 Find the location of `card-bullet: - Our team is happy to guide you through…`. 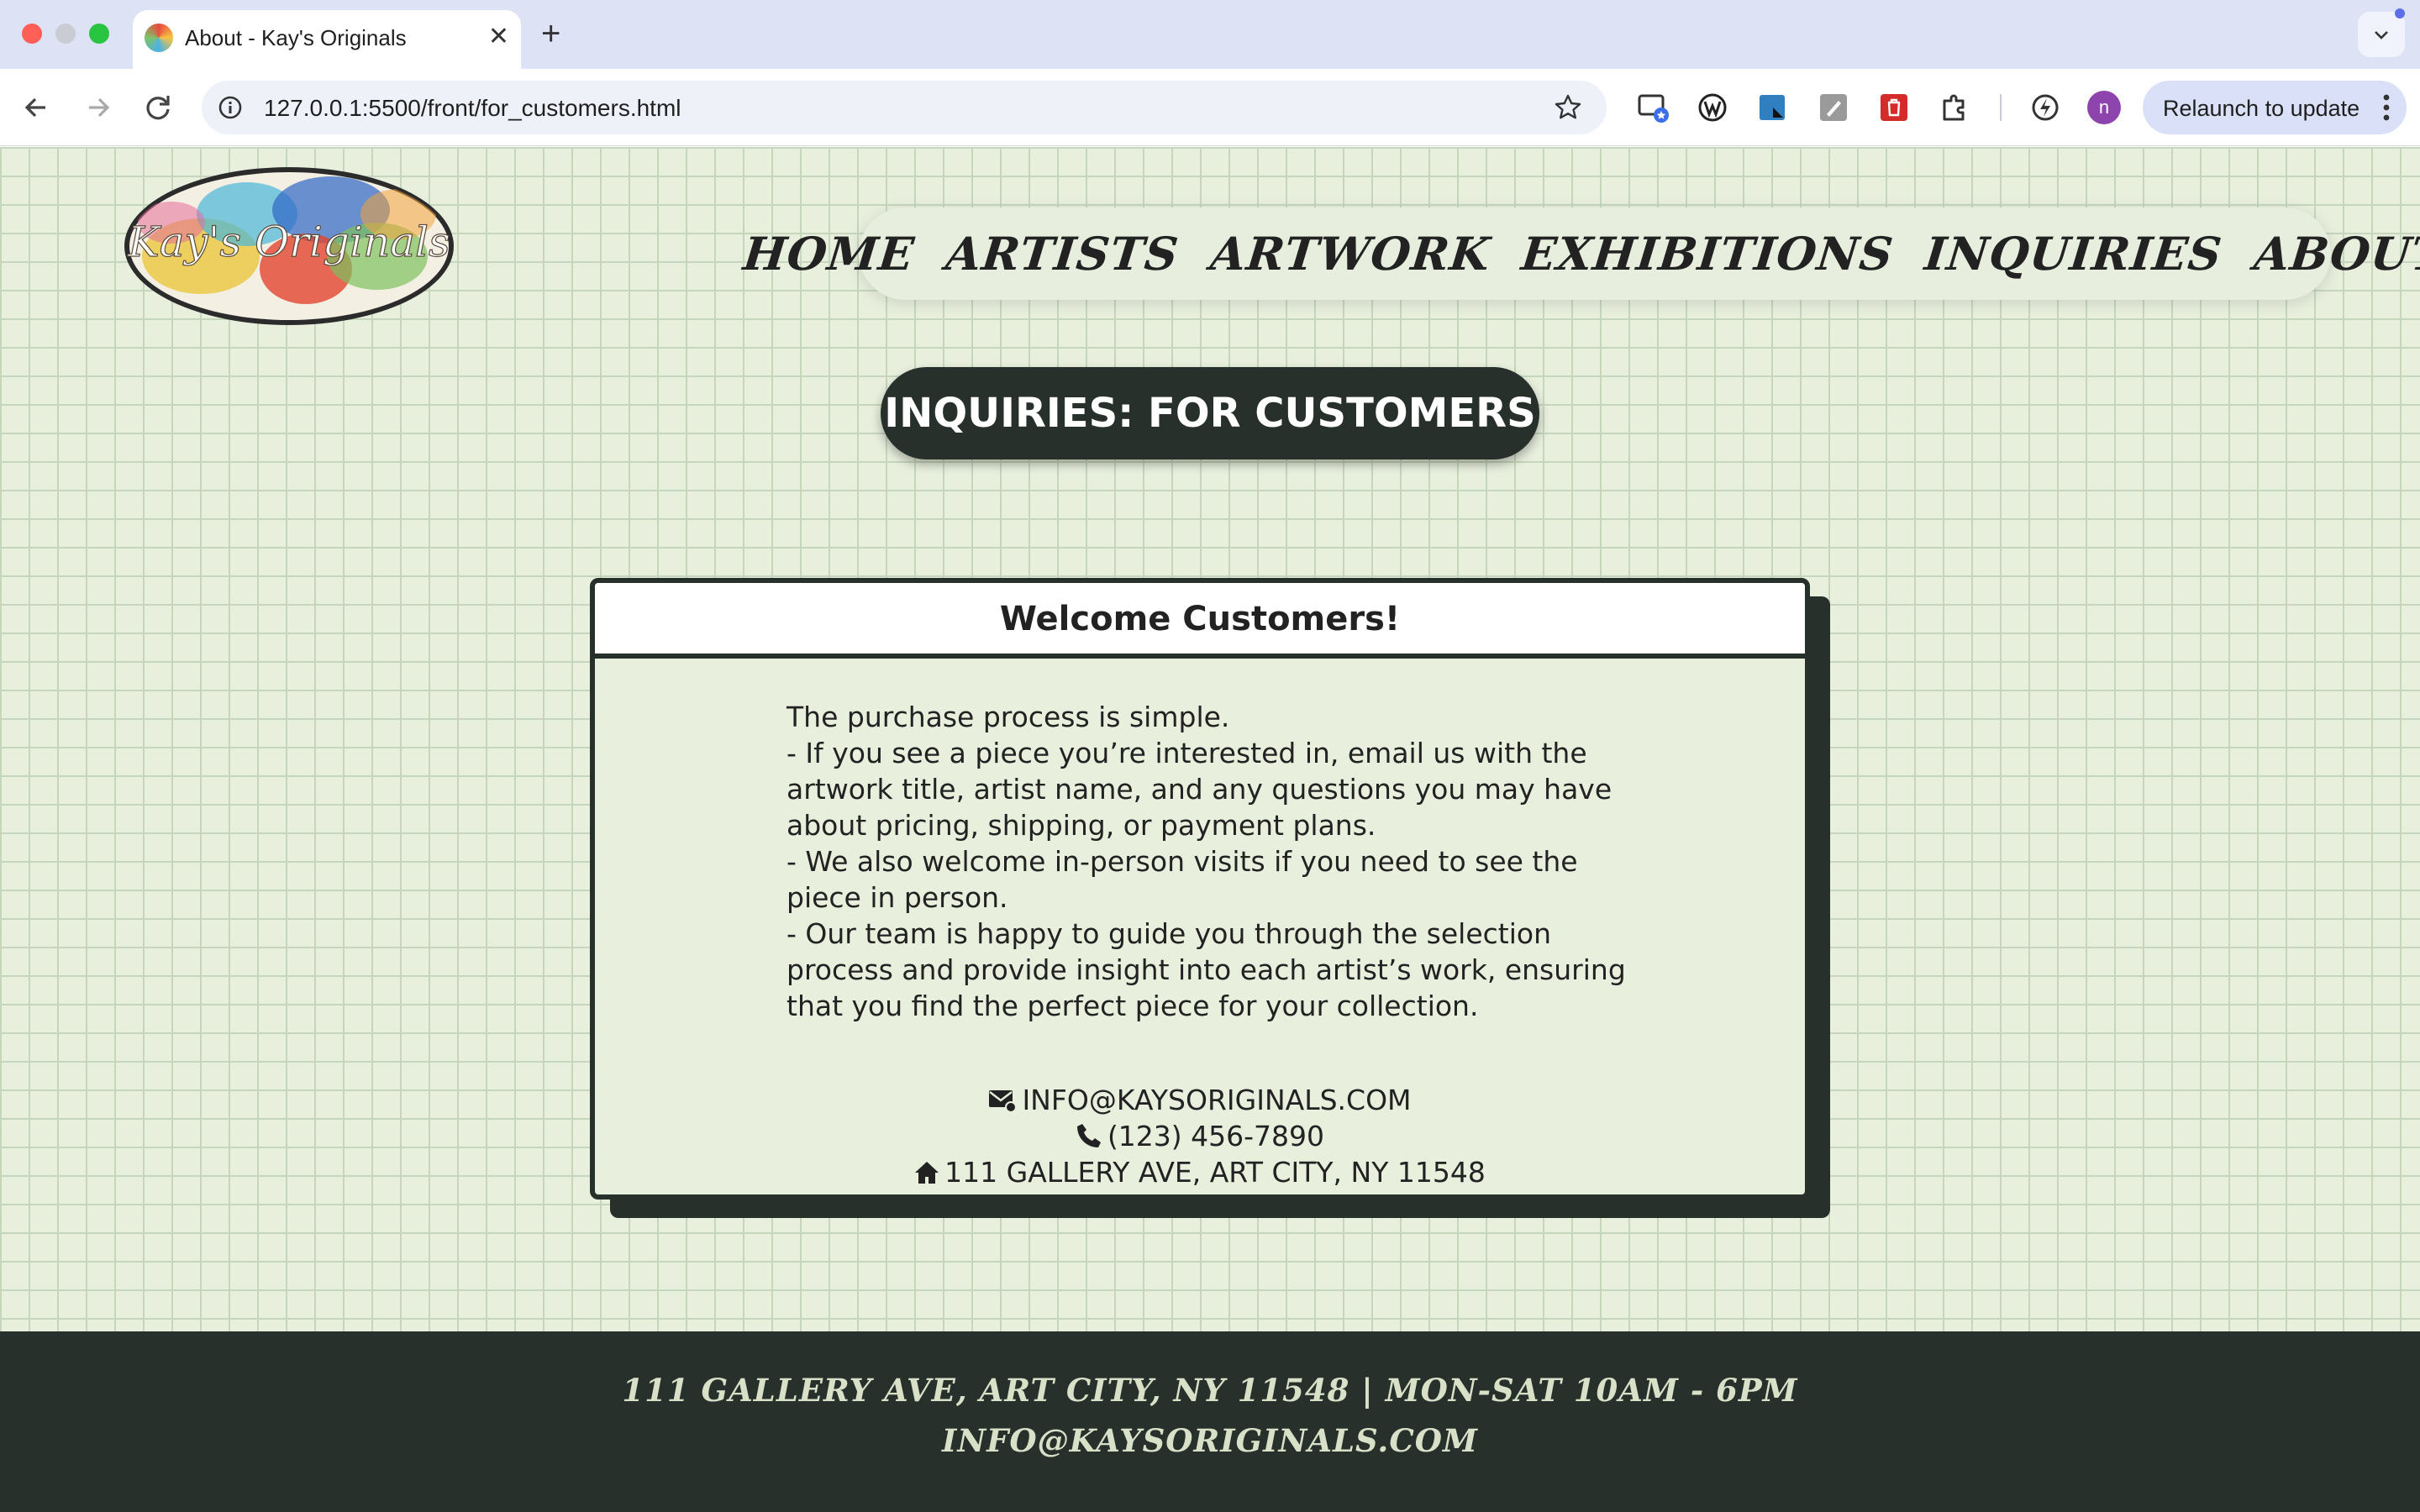

card-bullet: - Our team is happy to guide you through… is located at coordinates (1206, 969).